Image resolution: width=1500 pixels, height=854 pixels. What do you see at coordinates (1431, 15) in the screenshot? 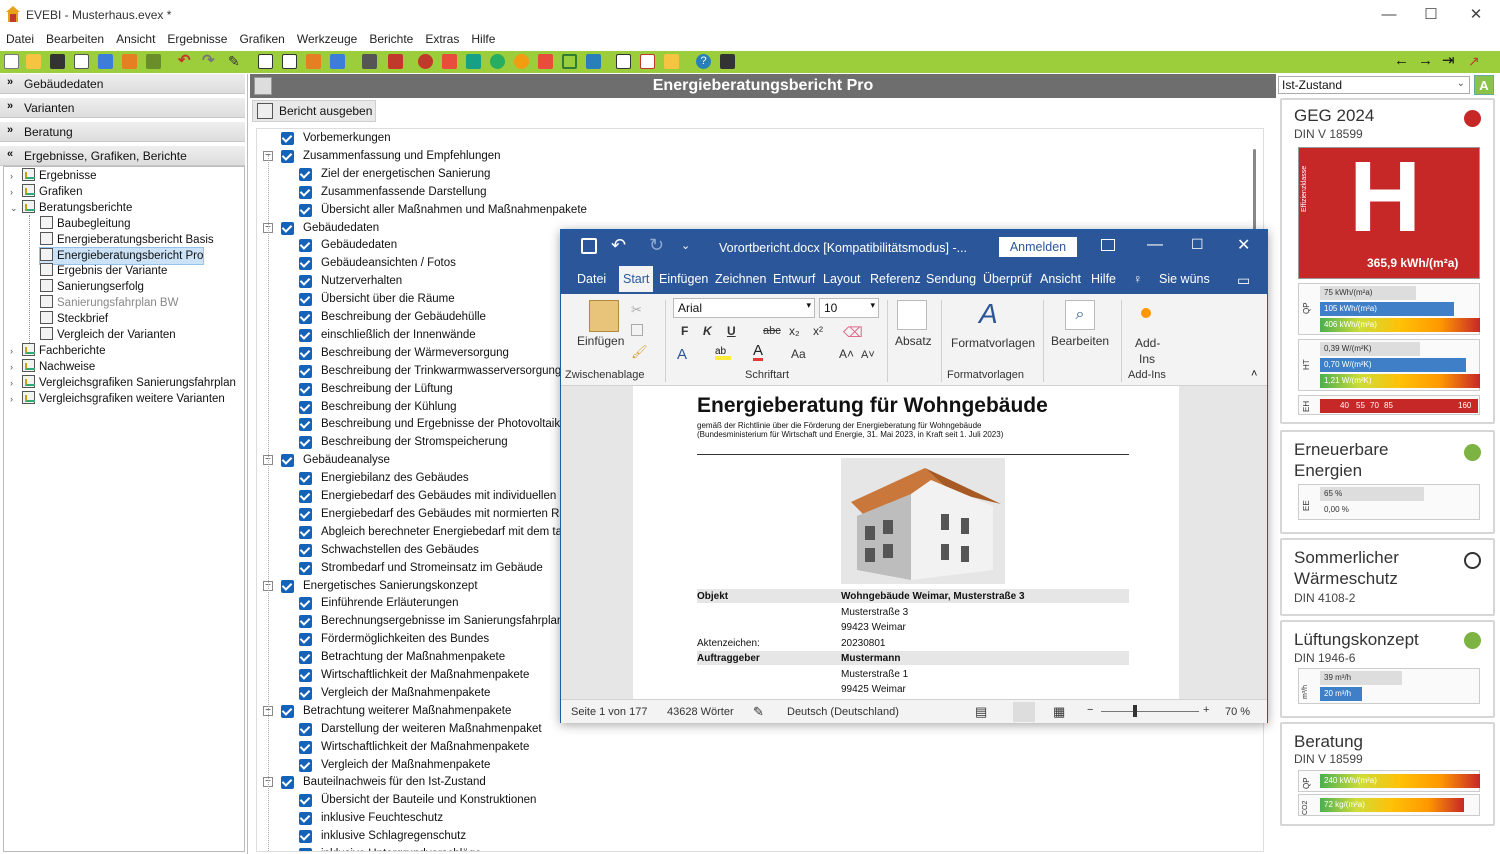
I see `maximize-button: ☐` at bounding box center [1431, 15].